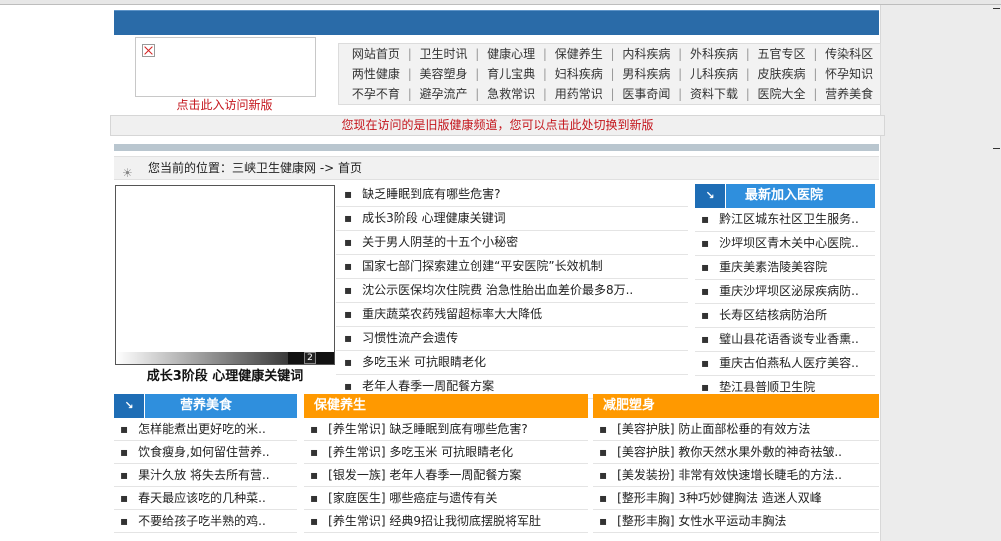  What do you see at coordinates (789, 363) in the screenshot?
I see `hospital-link: 重庆古伯燕私人医疗美容..` at bounding box center [789, 363].